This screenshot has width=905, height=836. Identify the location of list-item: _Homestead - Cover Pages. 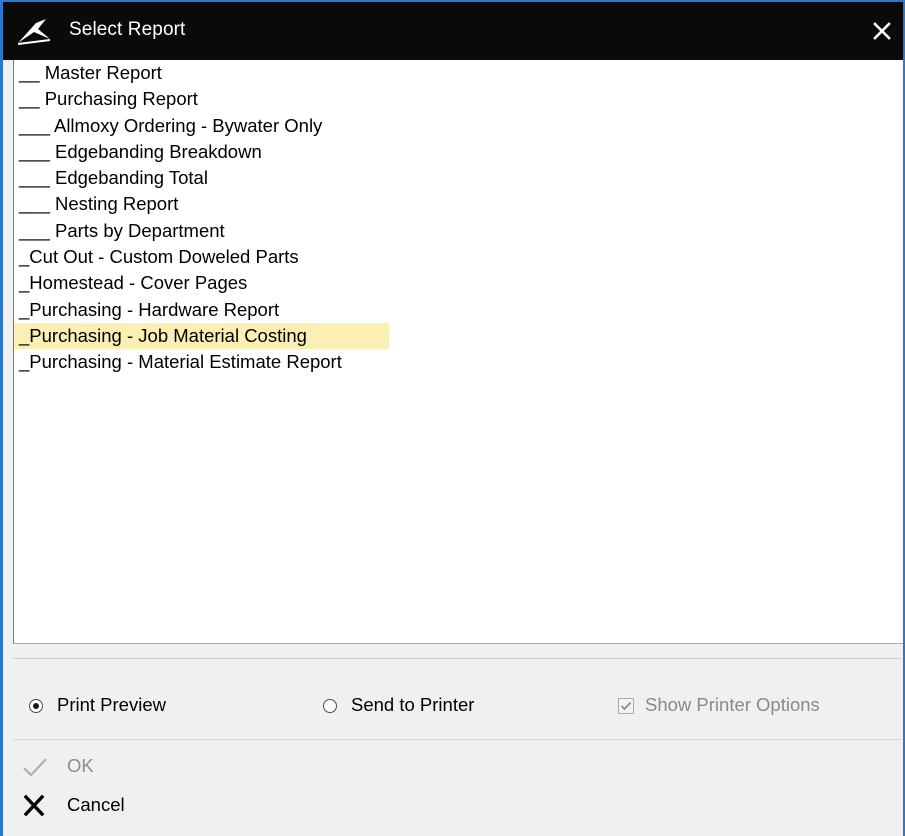
(201, 283).